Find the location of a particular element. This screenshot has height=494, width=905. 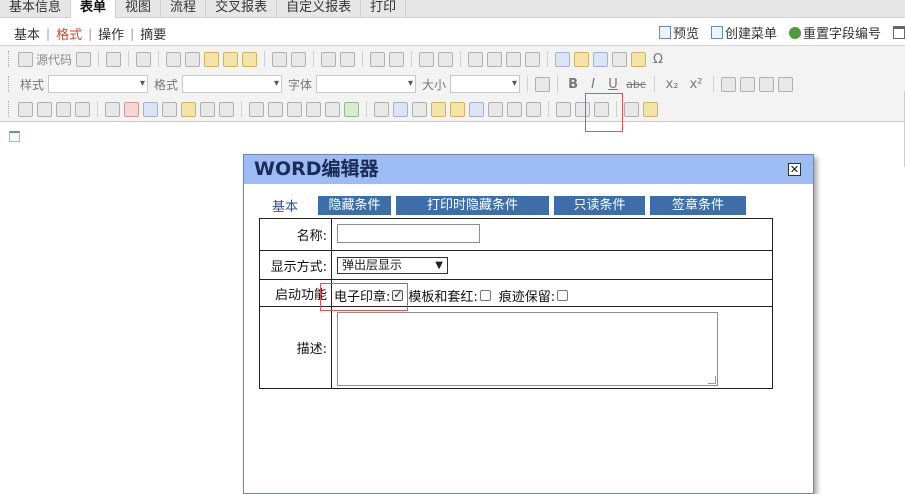

camera-field-icon is located at coordinates (419, 109).